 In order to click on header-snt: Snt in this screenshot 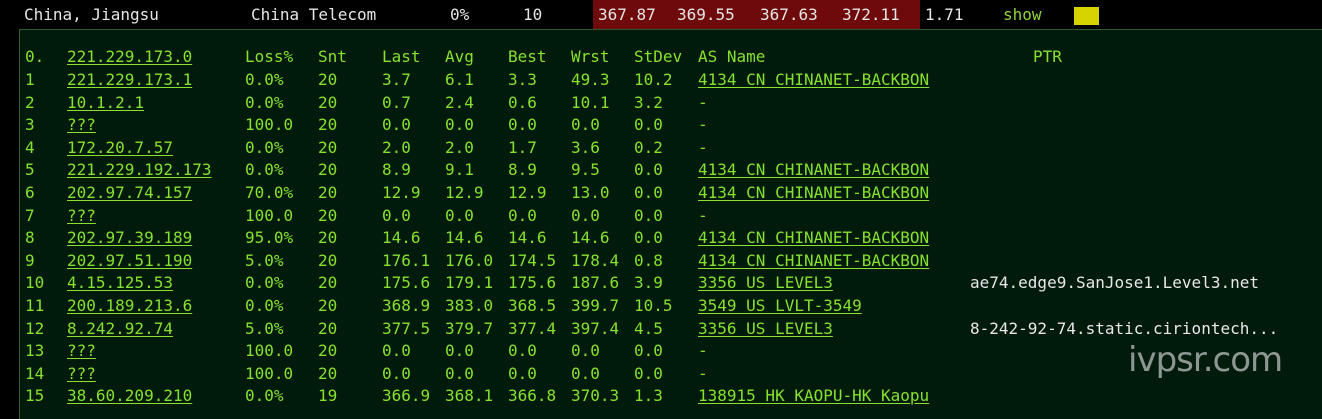, I will do `click(332, 56)`.